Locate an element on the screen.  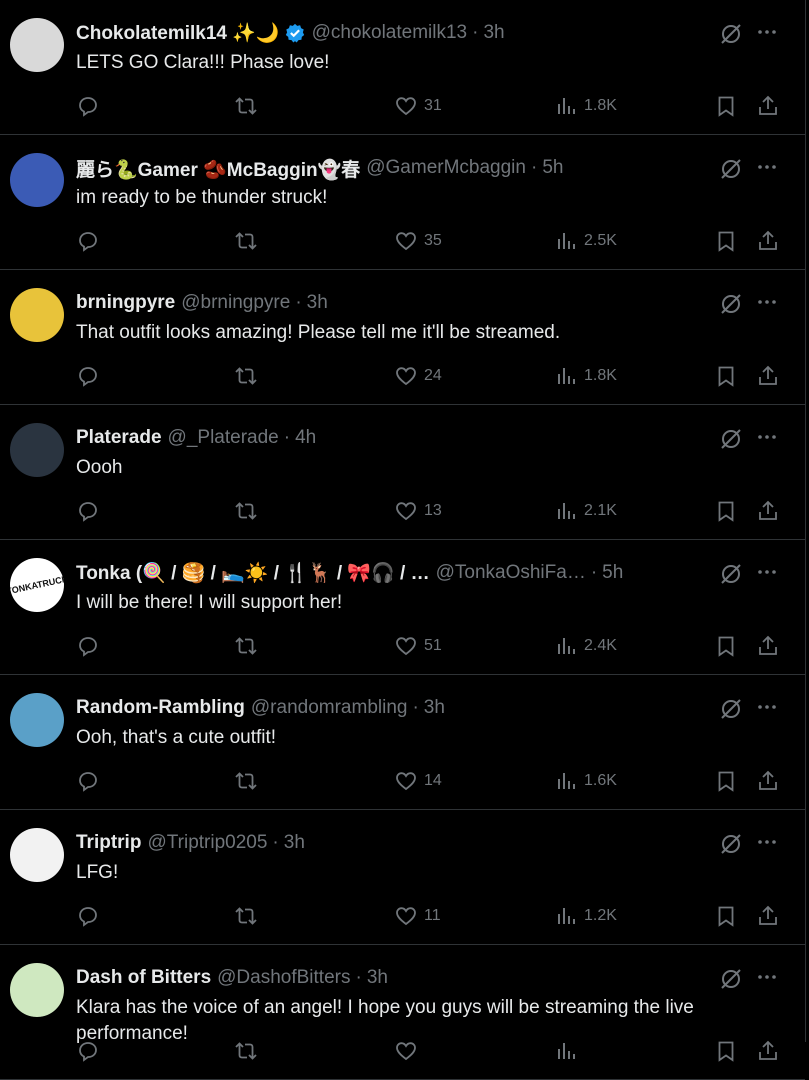
views-button is located at coordinates (566, 1051).